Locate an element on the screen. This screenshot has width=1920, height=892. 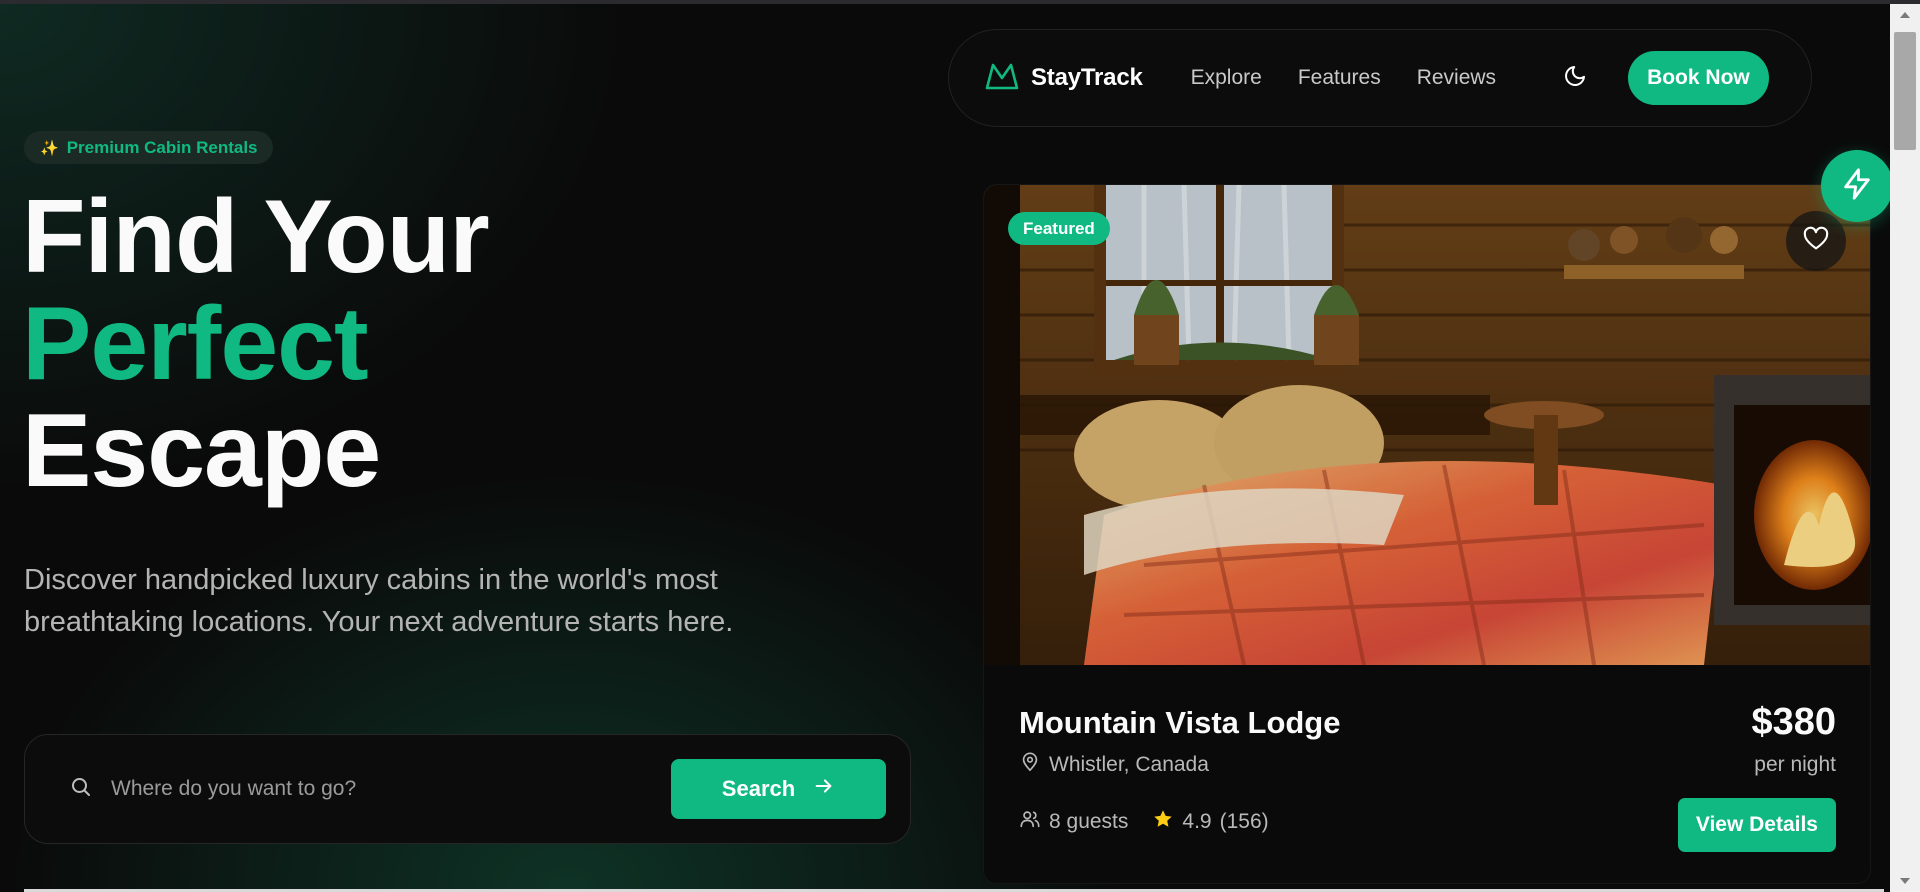
nav-link-features: Features is located at coordinates (1339, 78).